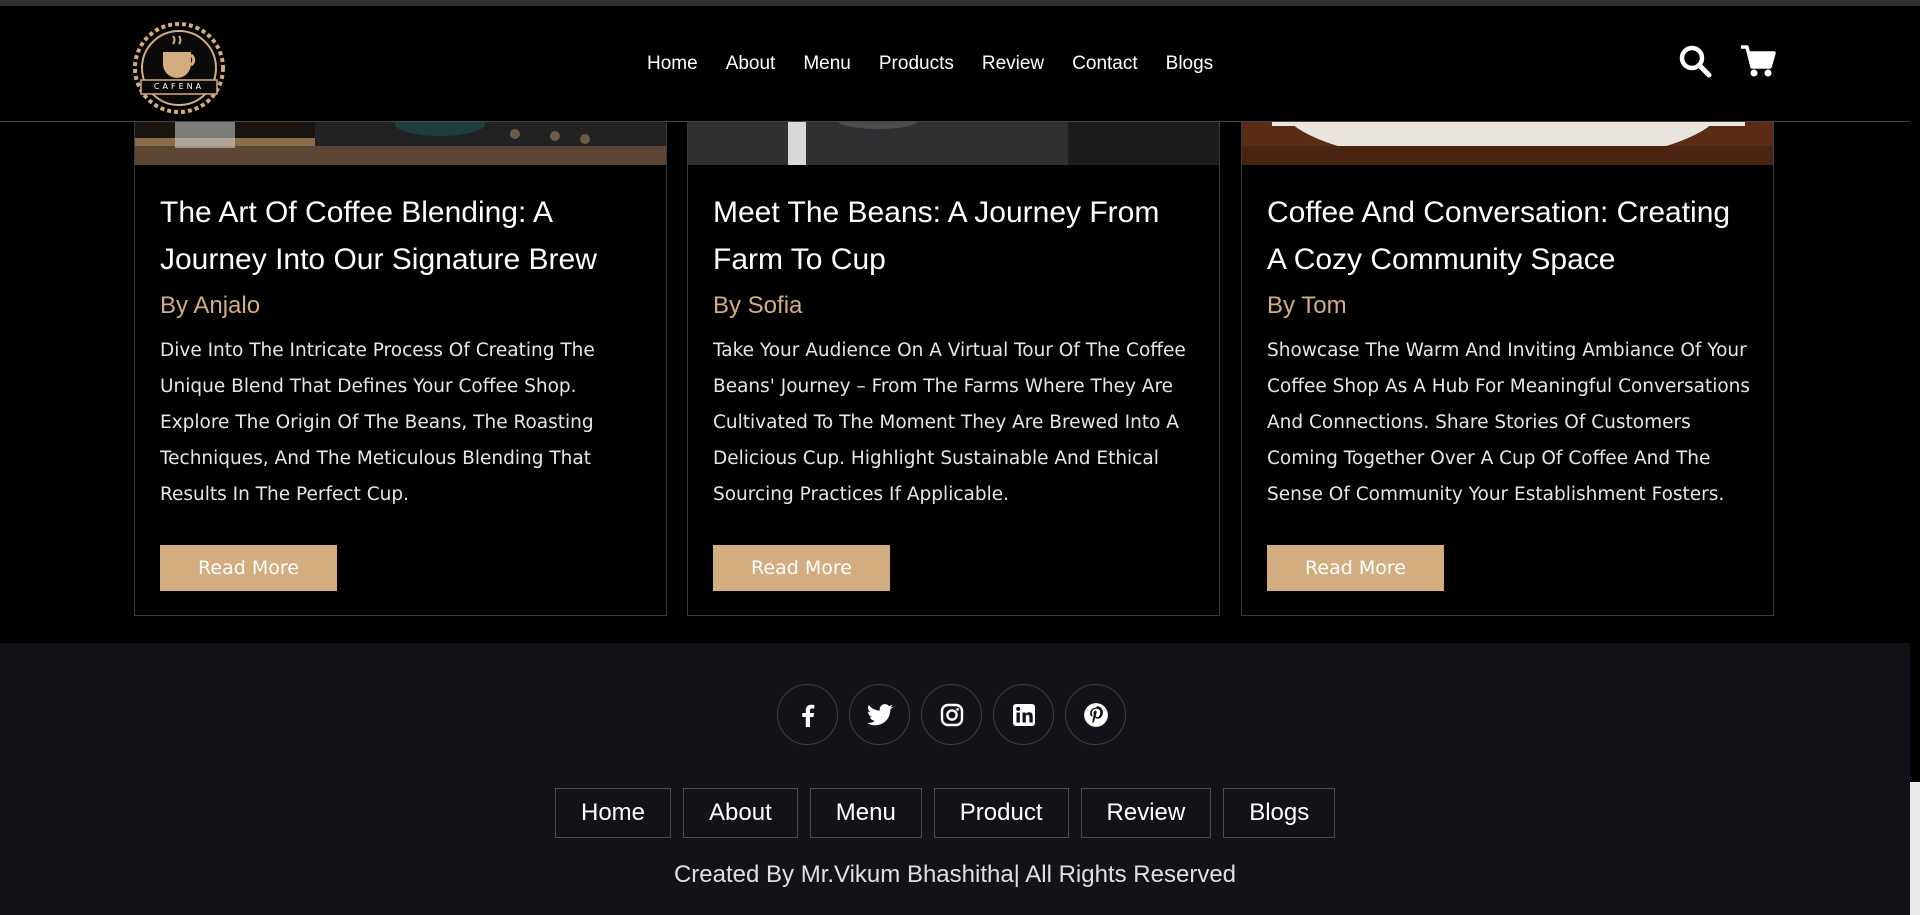 The image size is (1920, 915). I want to click on footer-link-home: Home, so click(613, 813).